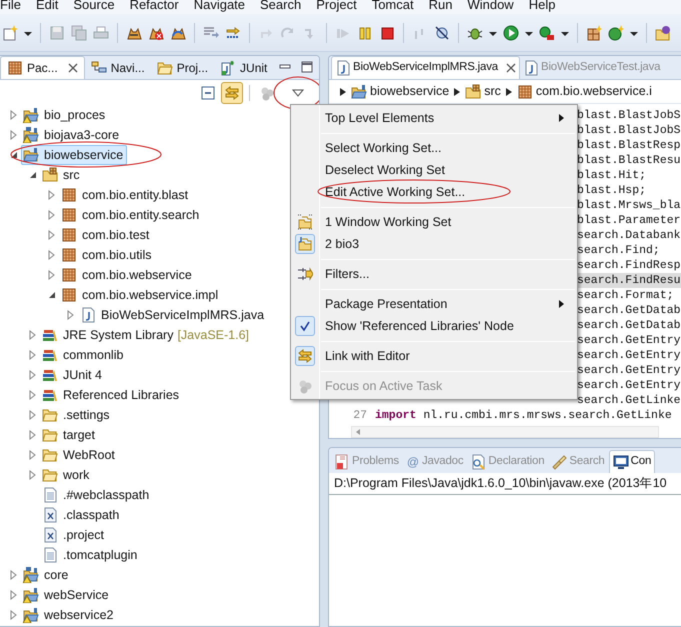 Image resolution: width=681 pixels, height=627 pixels. I want to click on tree-item: com.bio.webservice, so click(127, 275).